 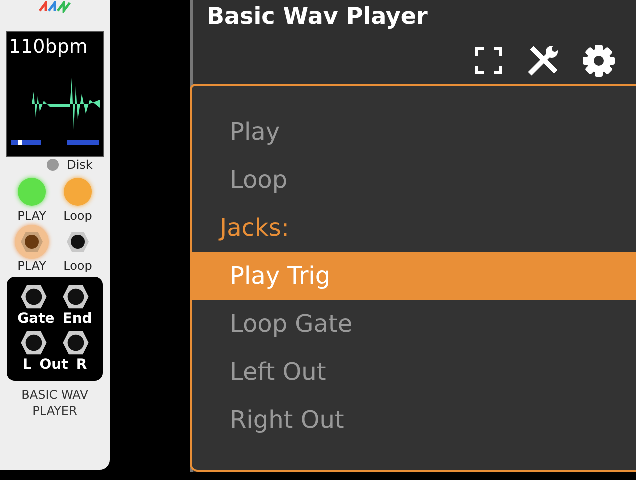 I want to click on jack-label: PLAY, so click(x=32, y=266).